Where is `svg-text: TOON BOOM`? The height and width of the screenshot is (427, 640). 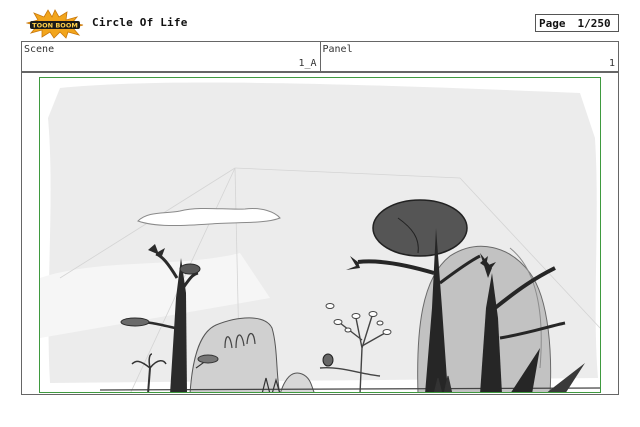
svg-text: TOON BOOM is located at coordinates (55, 26).